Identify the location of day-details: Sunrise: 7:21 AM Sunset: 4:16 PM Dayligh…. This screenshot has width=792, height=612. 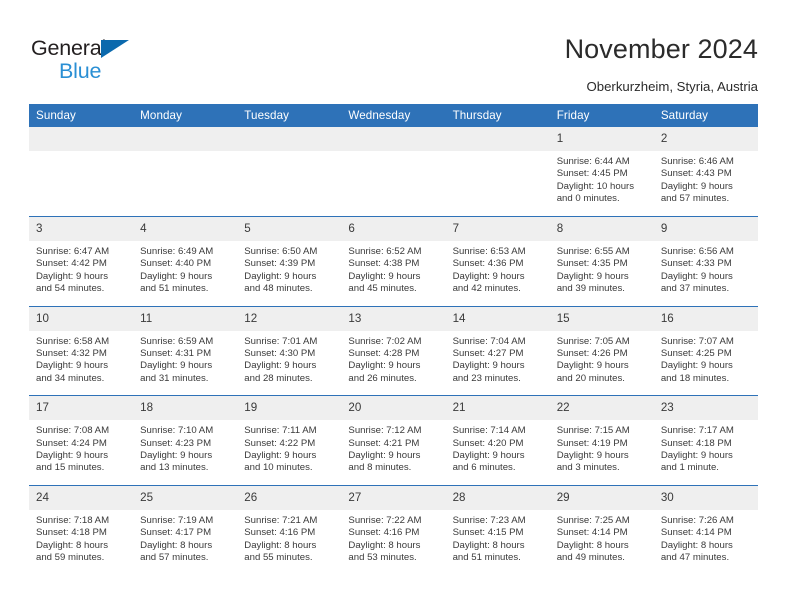
(281, 538).